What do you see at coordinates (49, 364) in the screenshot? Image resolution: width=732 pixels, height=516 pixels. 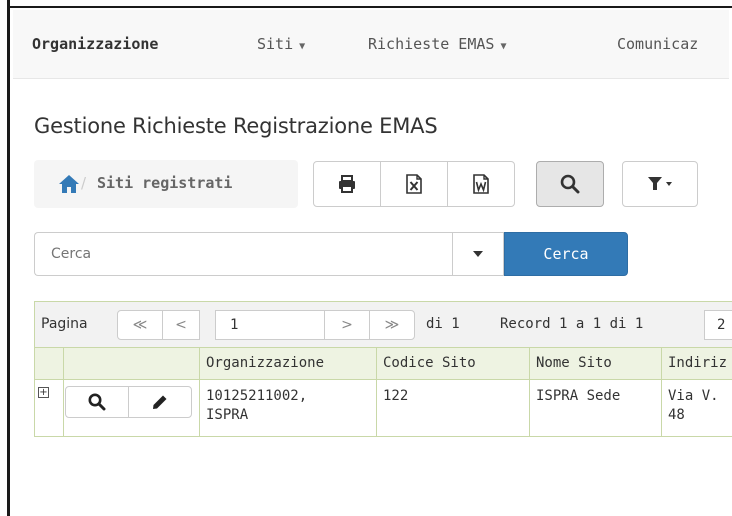 I see `header-expander-column` at bounding box center [49, 364].